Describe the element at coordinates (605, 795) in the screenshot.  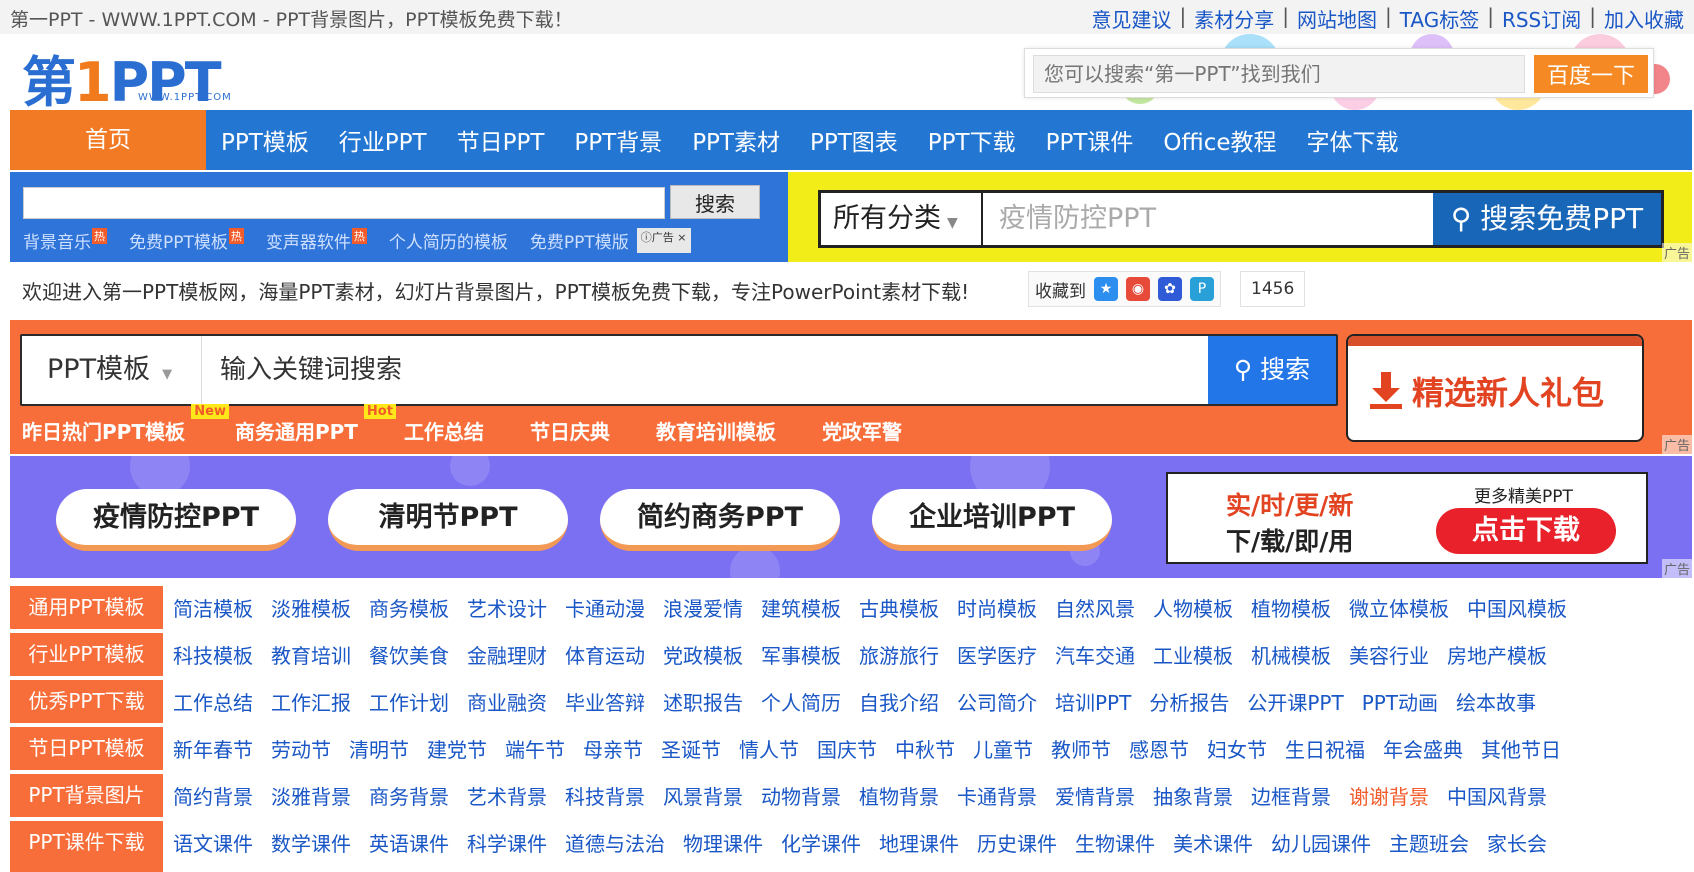
I see `category-link: 科技背景` at that location.